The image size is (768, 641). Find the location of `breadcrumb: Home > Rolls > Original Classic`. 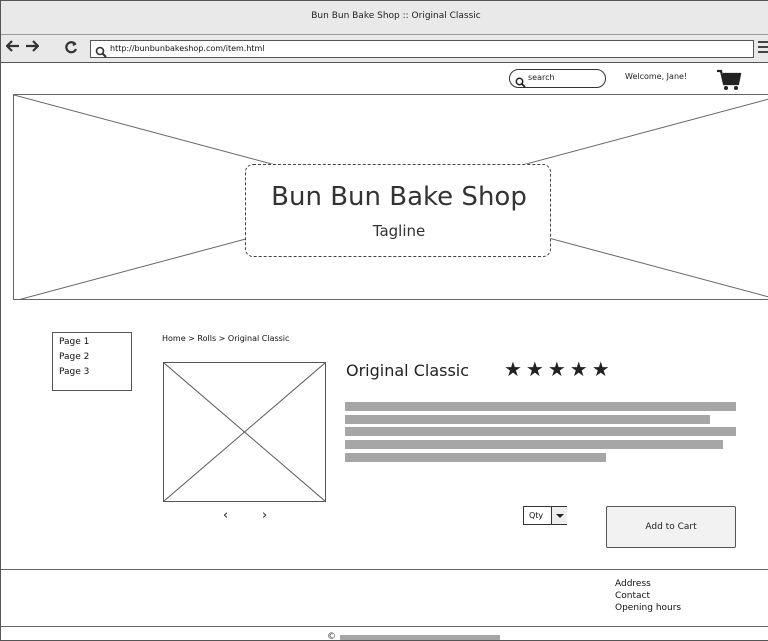

breadcrumb: Home > Rolls > Original Classic is located at coordinates (225, 338).